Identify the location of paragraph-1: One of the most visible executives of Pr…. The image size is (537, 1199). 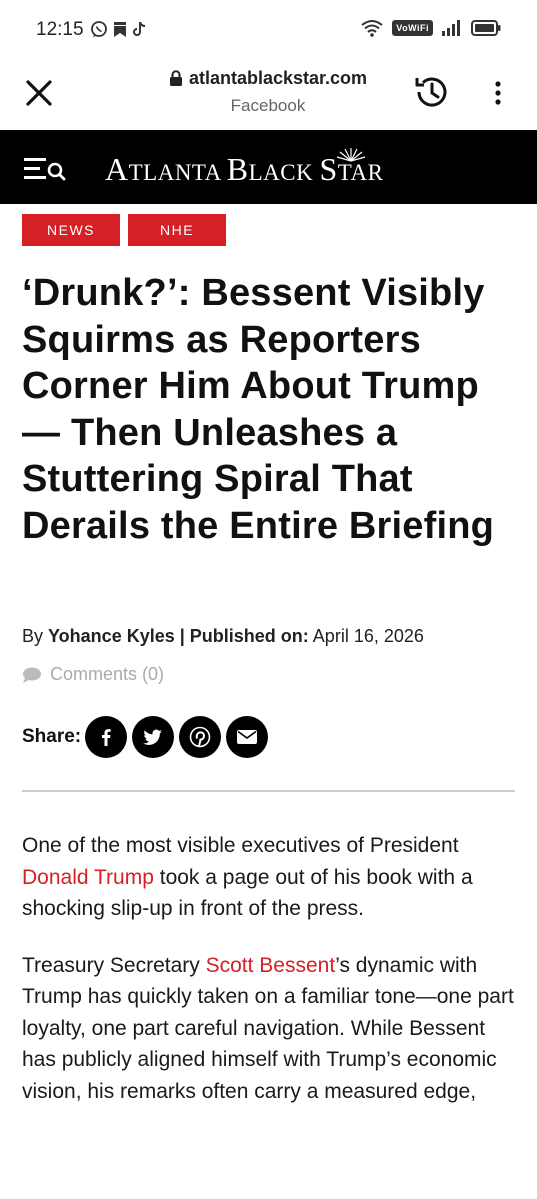
(247, 877).